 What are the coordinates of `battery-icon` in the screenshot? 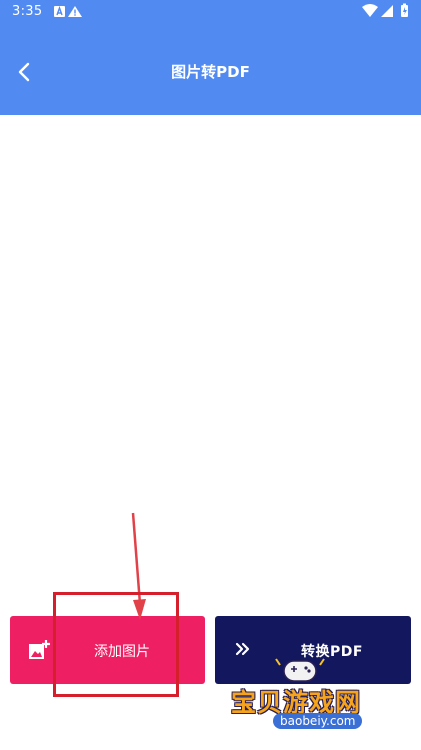 It's located at (404, 10).